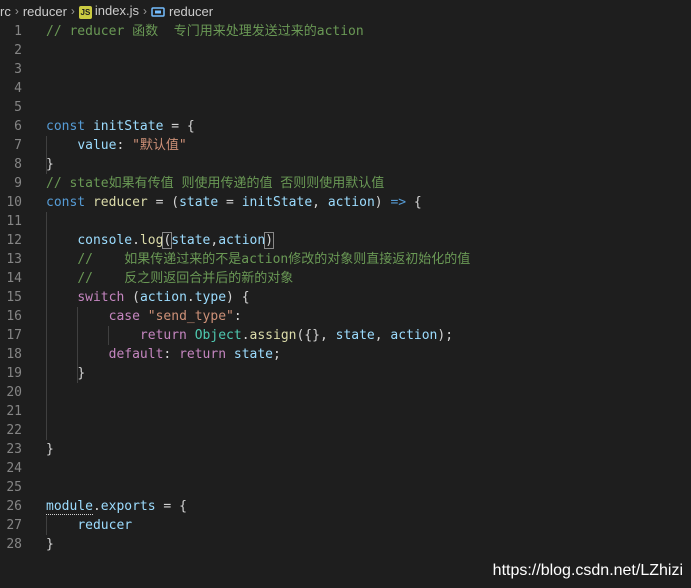  What do you see at coordinates (345, 316) in the screenshot?
I see `code-line: 16 case "send_type":` at bounding box center [345, 316].